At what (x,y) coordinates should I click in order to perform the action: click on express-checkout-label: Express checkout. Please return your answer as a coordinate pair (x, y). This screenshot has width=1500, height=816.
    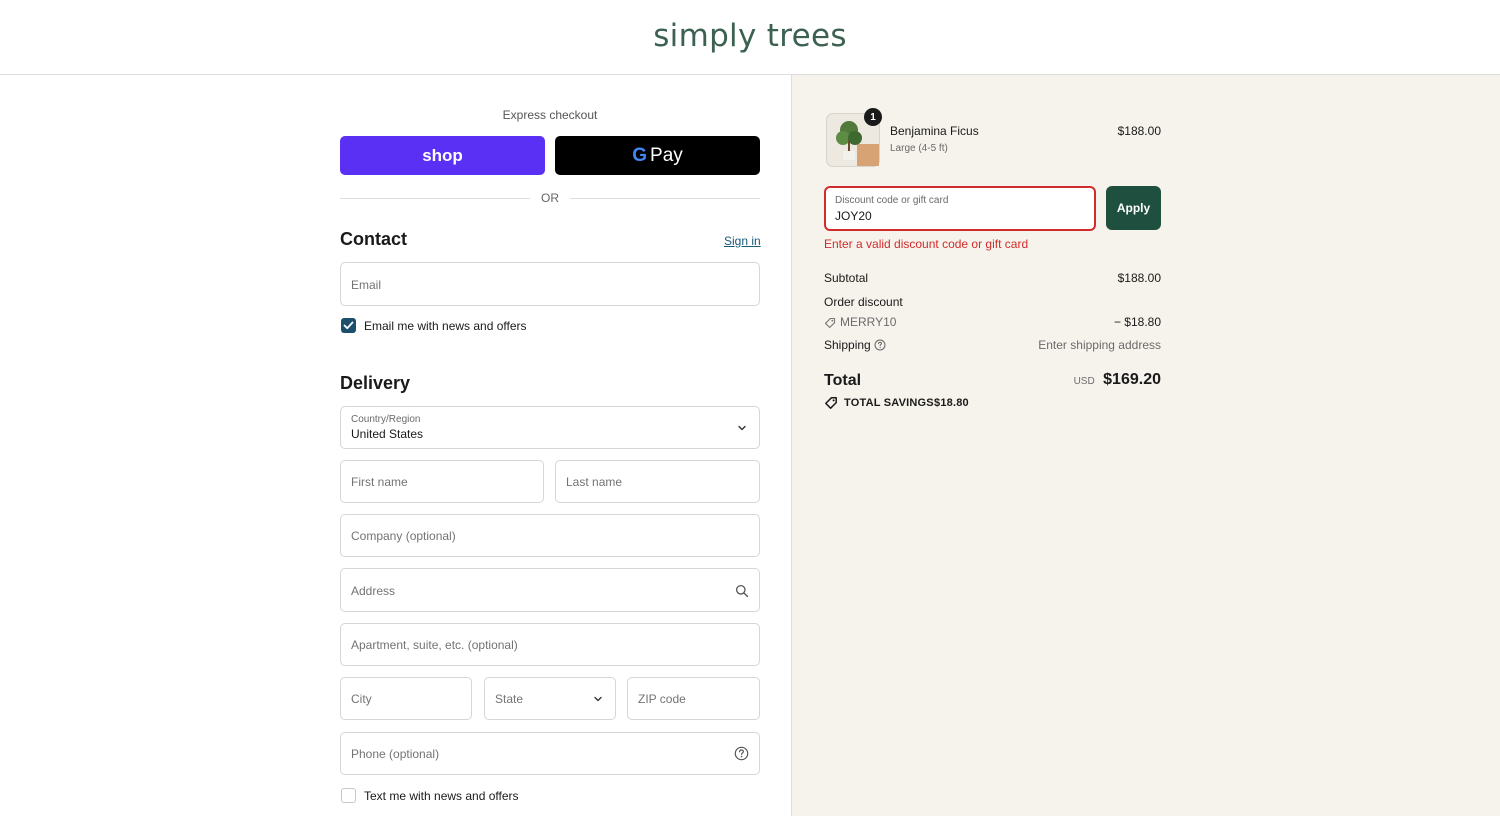
    Looking at the image, I should click on (550, 115).